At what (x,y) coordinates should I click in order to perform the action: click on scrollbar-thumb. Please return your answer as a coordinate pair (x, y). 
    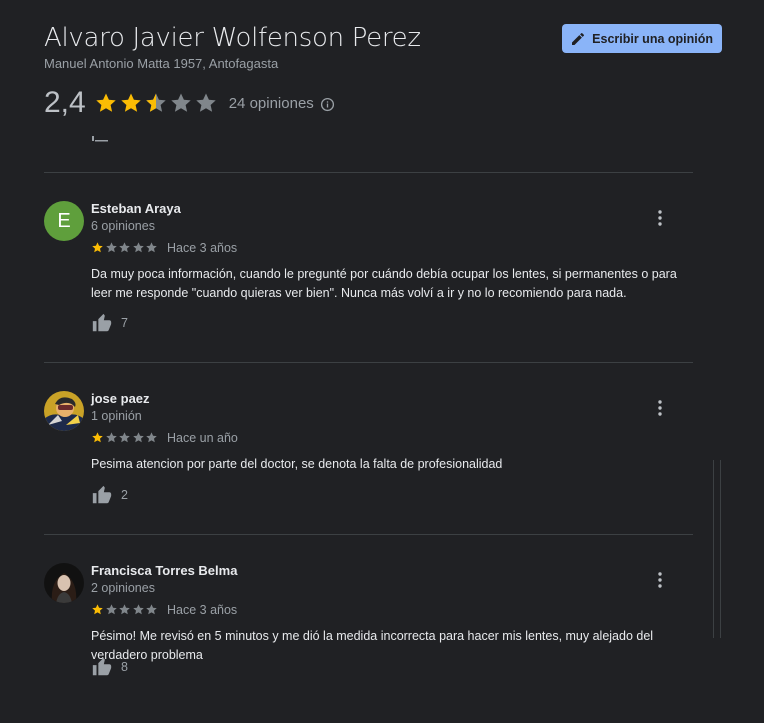
    Looking at the image, I should click on (717, 549).